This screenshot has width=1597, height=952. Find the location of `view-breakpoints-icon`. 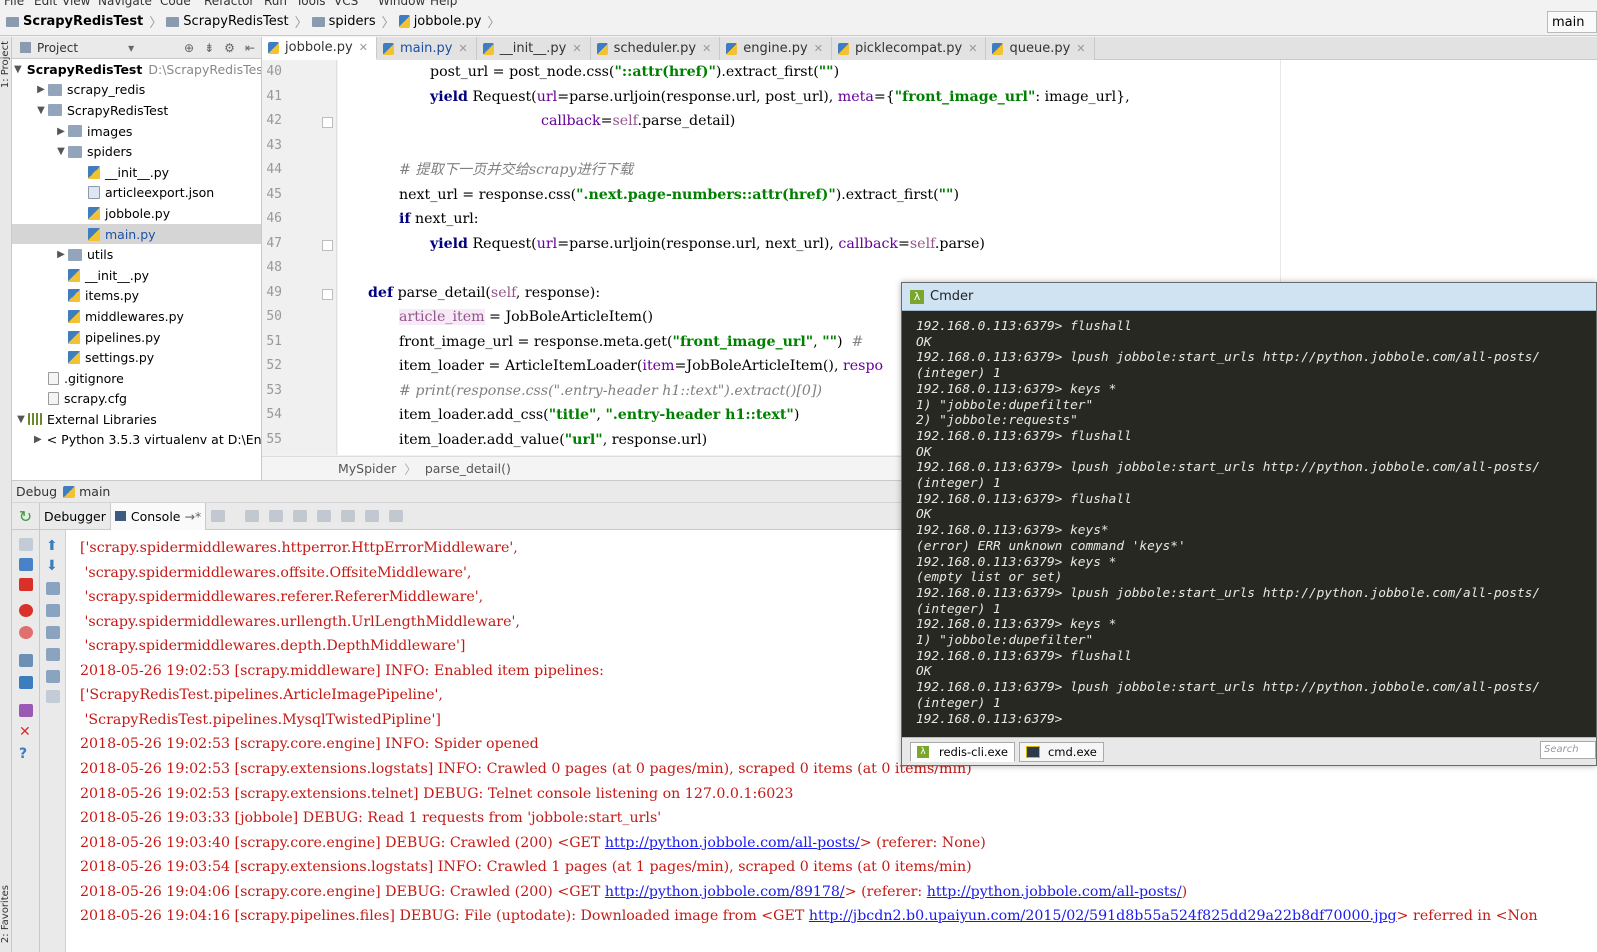

view-breakpoints-icon is located at coordinates (26, 610).